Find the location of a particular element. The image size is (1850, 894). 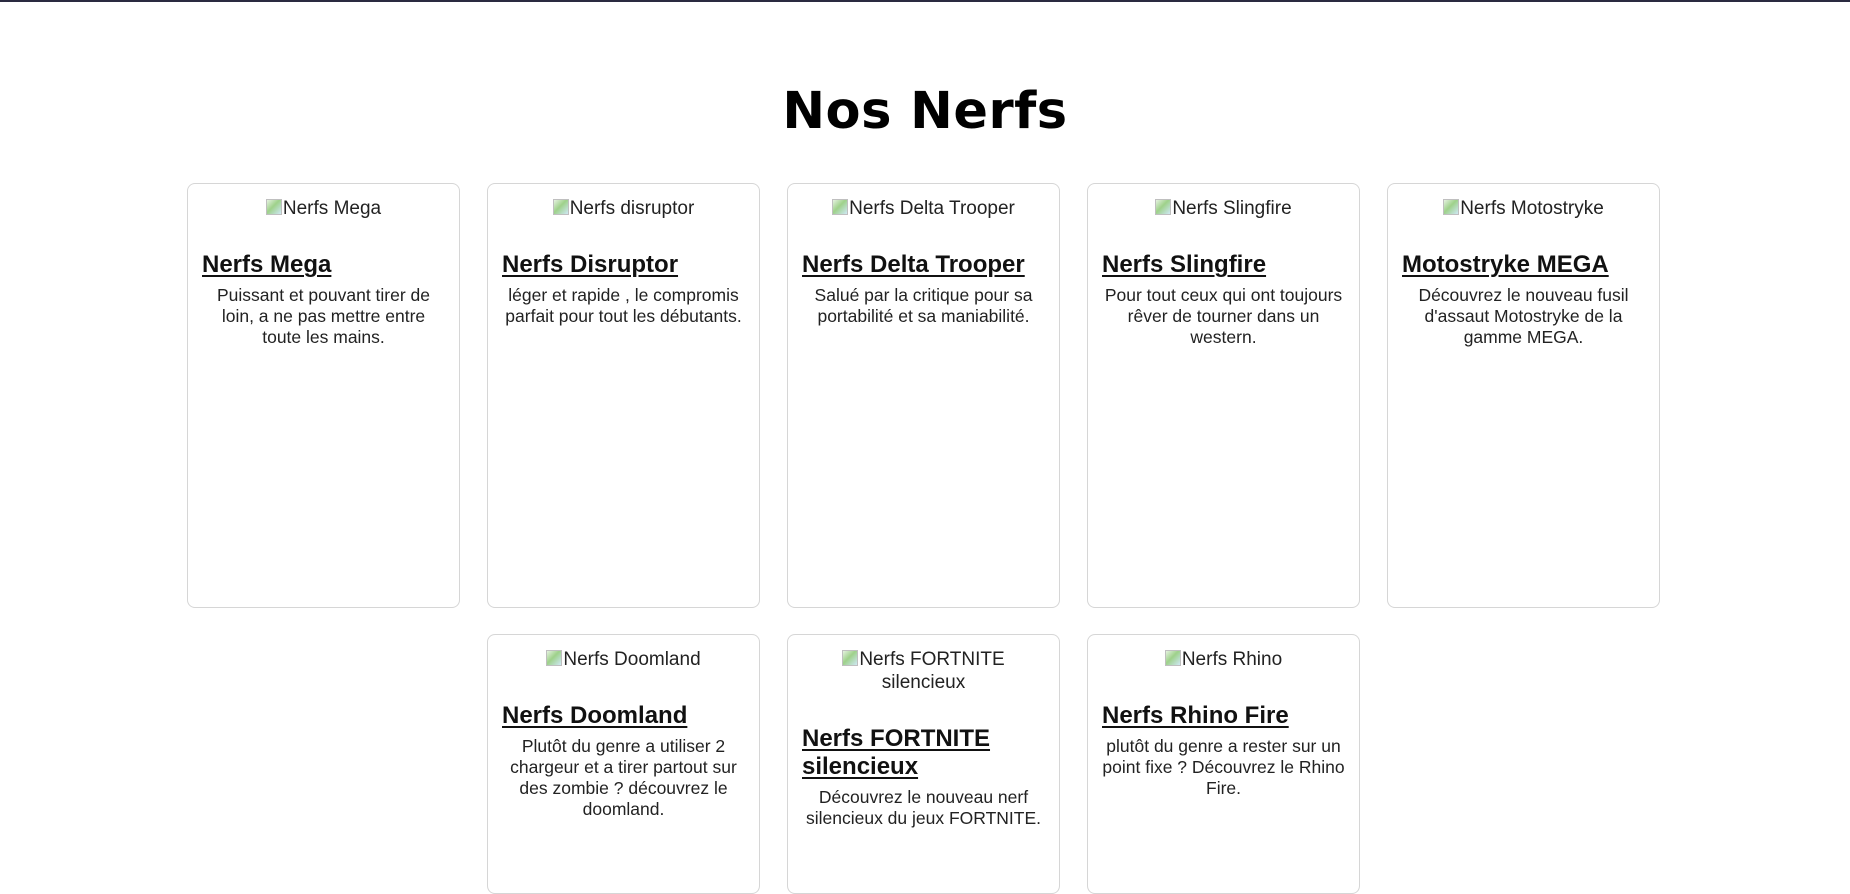

product-image: Nerfs Rhino is located at coordinates (1223, 659).